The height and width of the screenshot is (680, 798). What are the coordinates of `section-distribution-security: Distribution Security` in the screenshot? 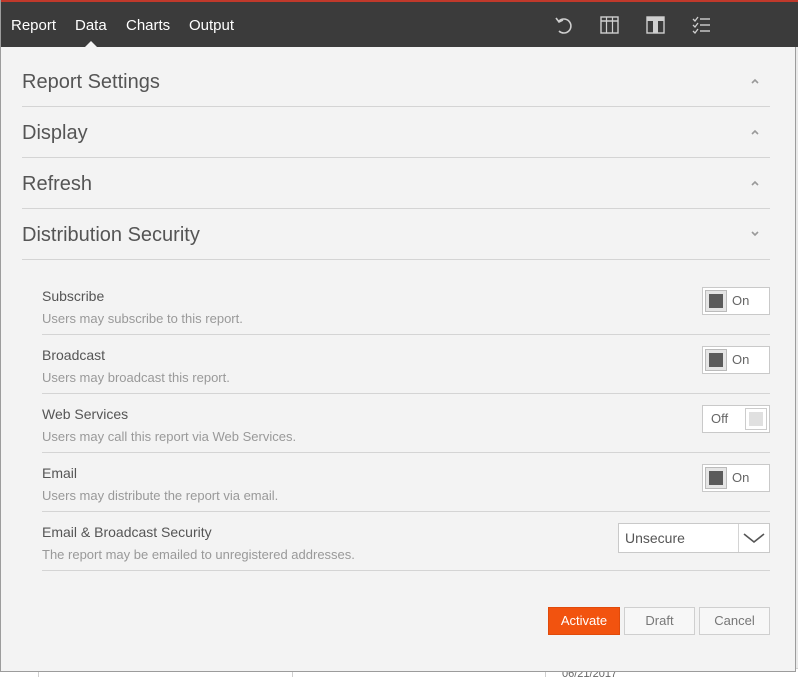 It's located at (396, 235).